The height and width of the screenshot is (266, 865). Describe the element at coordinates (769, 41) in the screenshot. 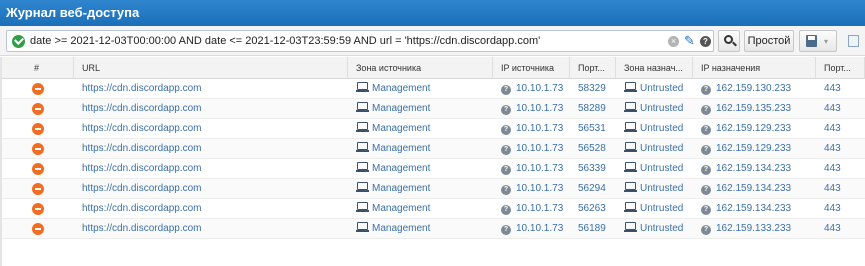

I see `simple-mode-button: Простой` at that location.